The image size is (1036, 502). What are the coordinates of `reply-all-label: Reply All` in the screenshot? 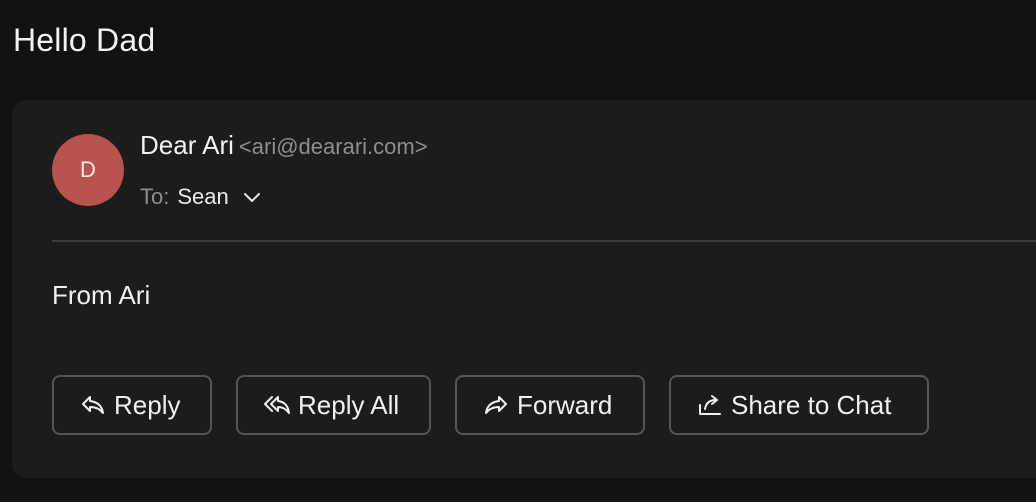 It's located at (349, 404).